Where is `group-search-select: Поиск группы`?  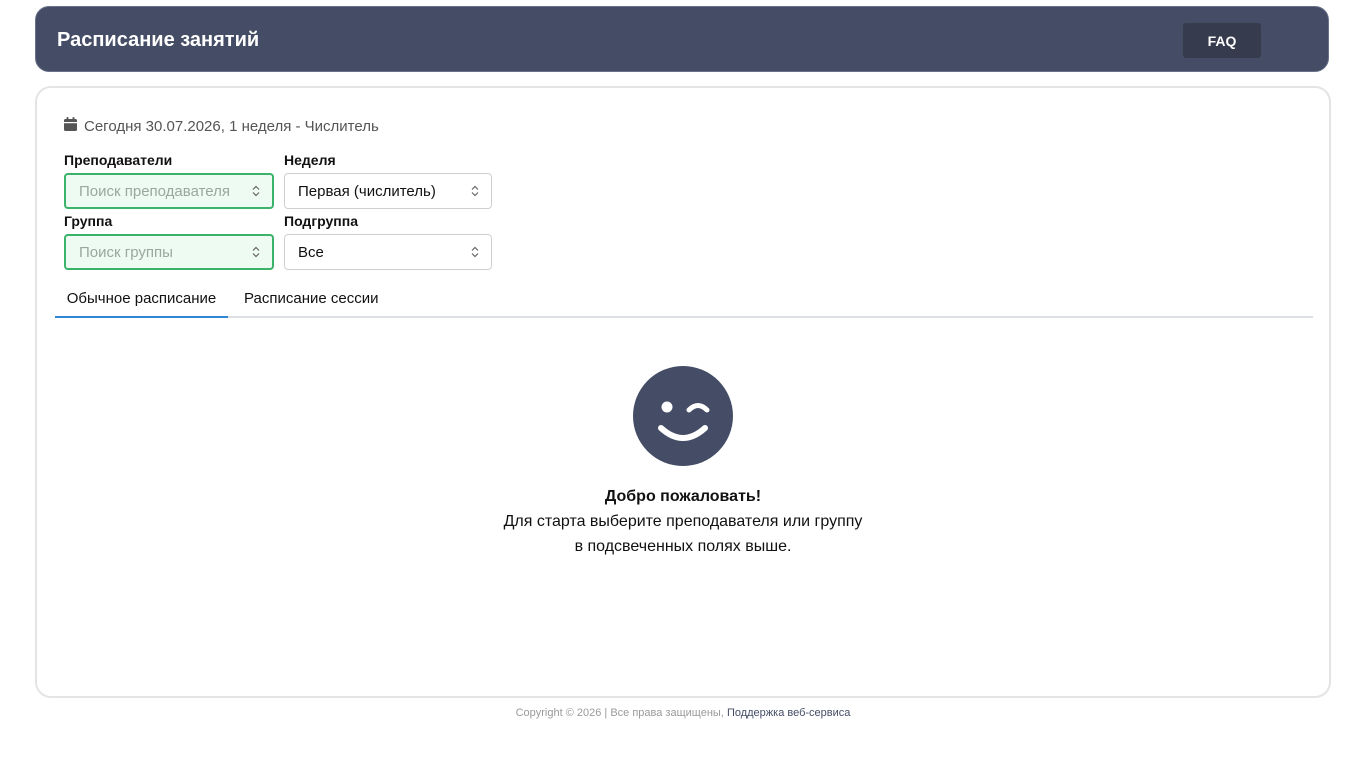 group-search-select: Поиск группы is located at coordinates (169, 252).